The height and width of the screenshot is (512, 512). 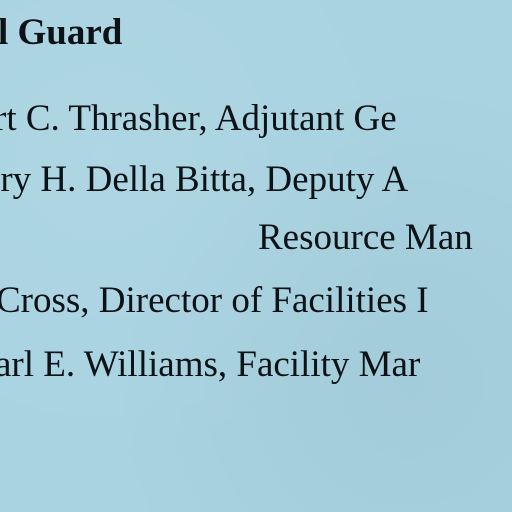 What do you see at coordinates (204, 179) in the screenshot?
I see `personnel-line: rry H. Della Bitta, Deputy A` at bounding box center [204, 179].